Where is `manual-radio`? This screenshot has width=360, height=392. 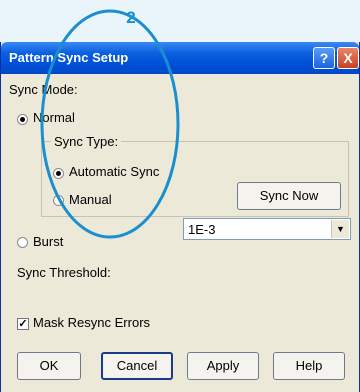
manual-radio is located at coordinates (58, 200).